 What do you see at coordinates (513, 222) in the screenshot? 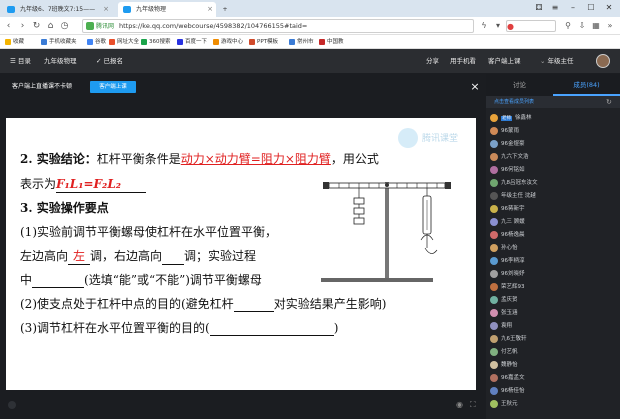
I see `member-name-text: 九三 顾媛` at bounding box center [513, 222].